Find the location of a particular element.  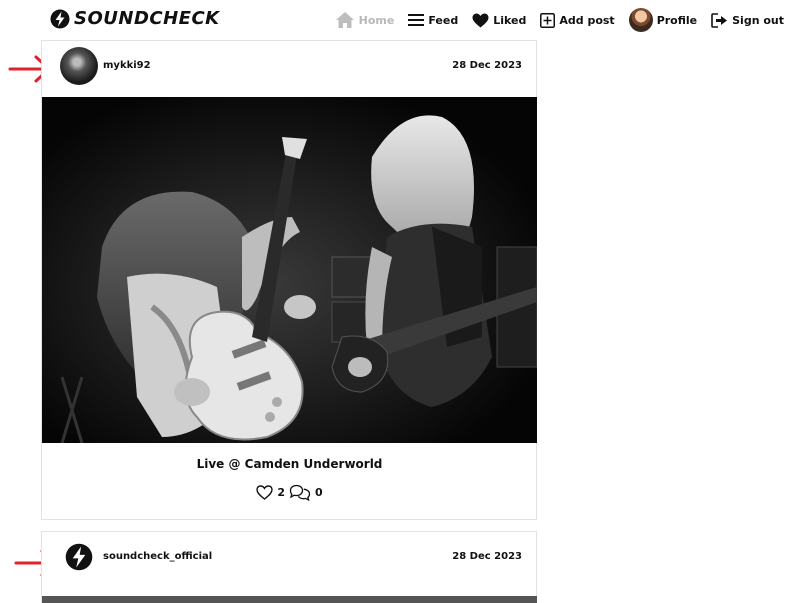

post-stats: 2 0 is located at coordinates (289, 492).